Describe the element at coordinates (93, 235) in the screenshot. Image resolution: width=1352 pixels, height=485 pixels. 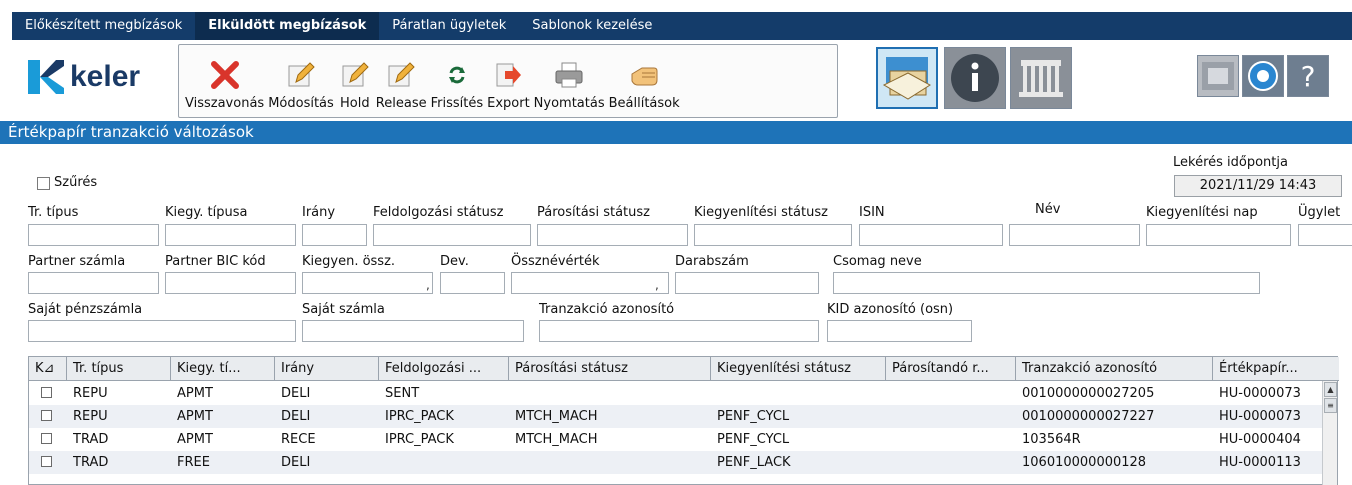
I see `tr-type-input` at that location.